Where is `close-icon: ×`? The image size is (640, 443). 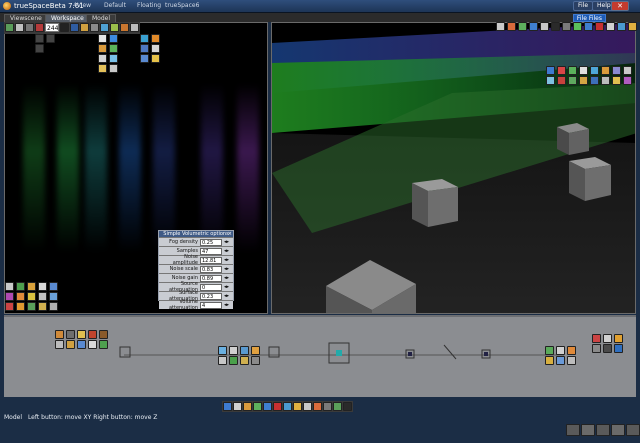
close-icon: × is located at coordinates (230, 234).